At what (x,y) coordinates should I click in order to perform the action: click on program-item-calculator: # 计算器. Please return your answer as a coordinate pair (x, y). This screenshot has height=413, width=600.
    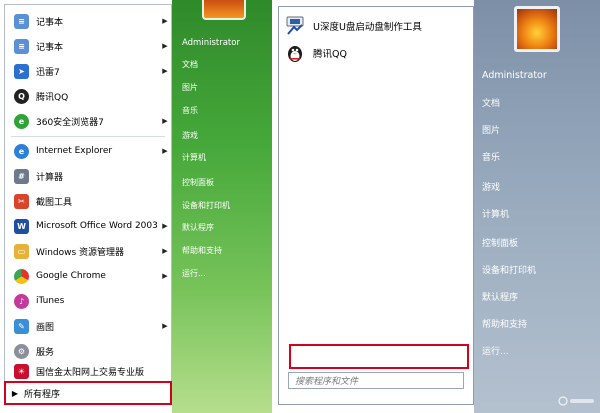
    Looking at the image, I should click on (88, 176).